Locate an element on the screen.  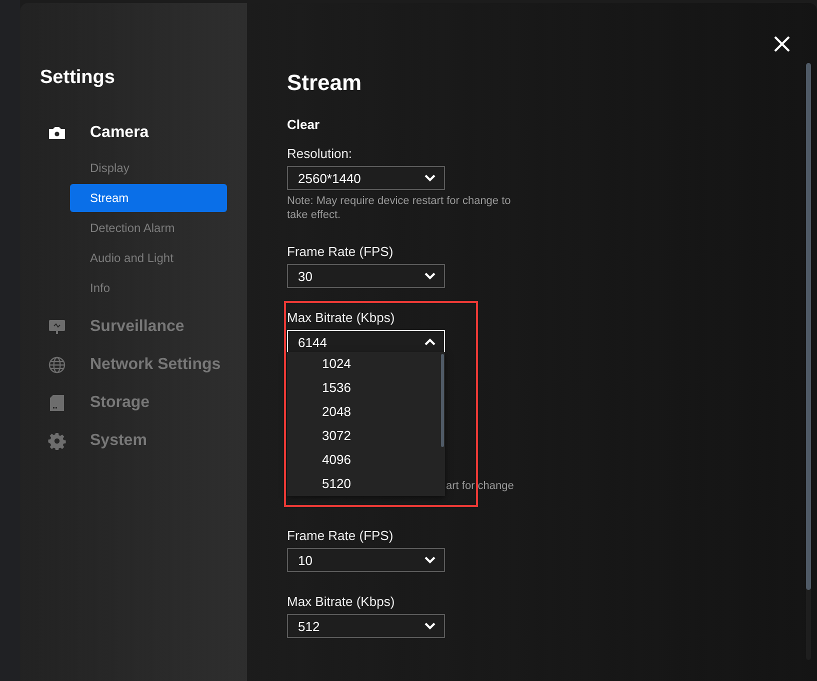
menu-item: Stream is located at coordinates (148, 198).